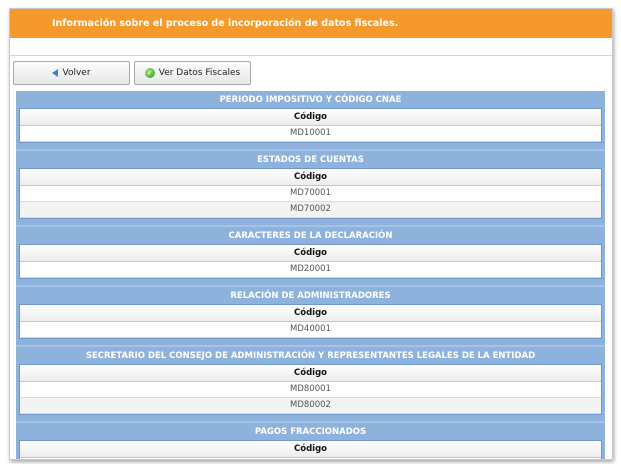 Image resolution: width=621 pixels, height=464 pixels. What do you see at coordinates (55, 73) in the screenshot?
I see `back-arrow-icon` at bounding box center [55, 73].